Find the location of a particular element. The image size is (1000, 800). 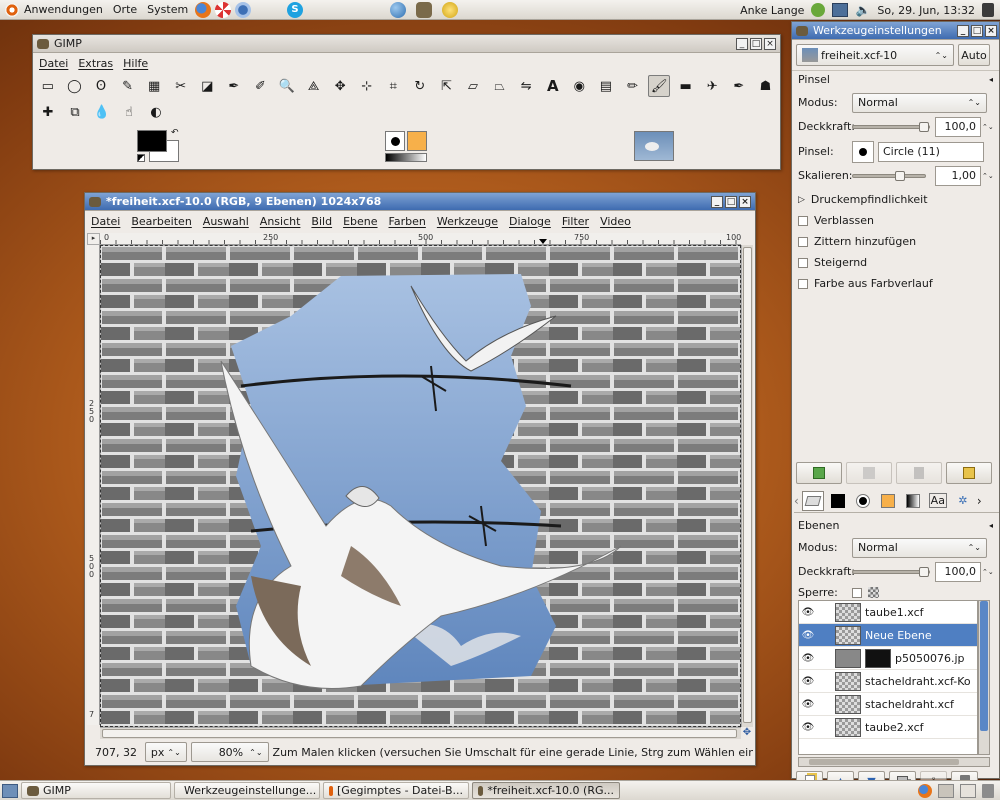

layers-scroll-thumb is located at coordinates (984, 666).